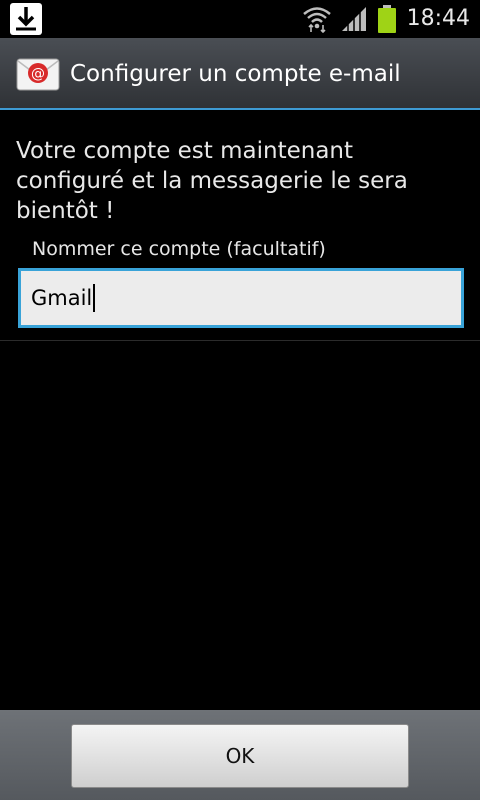  I want to click on wifi-icon, so click(317, 20).